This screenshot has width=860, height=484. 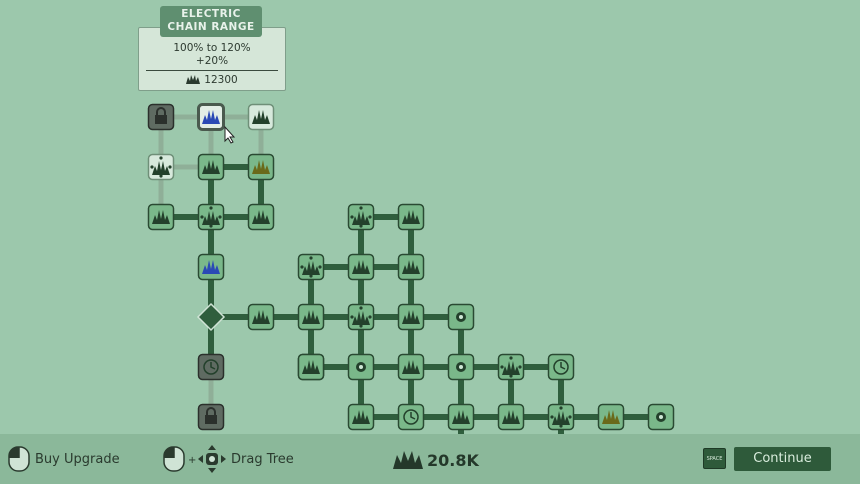 What do you see at coordinates (161, 117) in the screenshot?
I see `upgrade-node-lock-top` at bounding box center [161, 117].